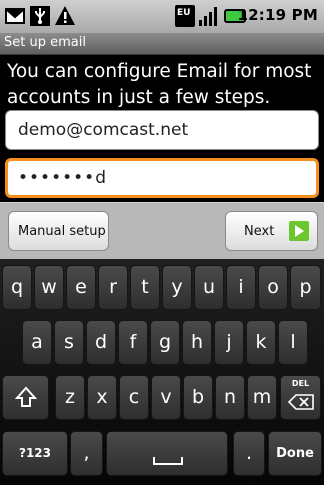 The image size is (324, 485). Describe the element at coordinates (45, 42) in the screenshot. I see `page-title: Set up email` at that location.